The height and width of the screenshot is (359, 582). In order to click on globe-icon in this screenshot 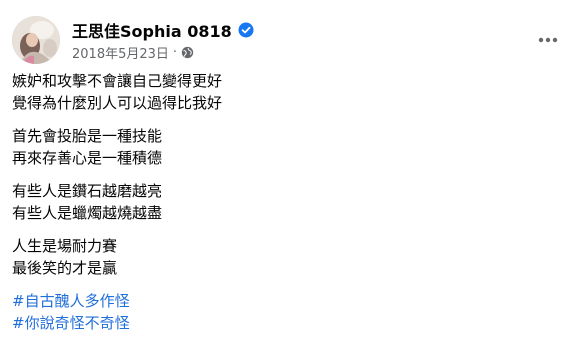, I will do `click(187, 52)`.